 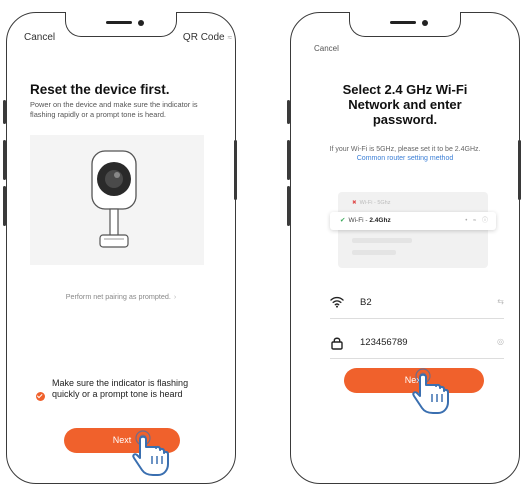 I want to click on wifi-row-5ghz: ✖ Wi-Fi - 5Ghz, so click(x=371, y=203).